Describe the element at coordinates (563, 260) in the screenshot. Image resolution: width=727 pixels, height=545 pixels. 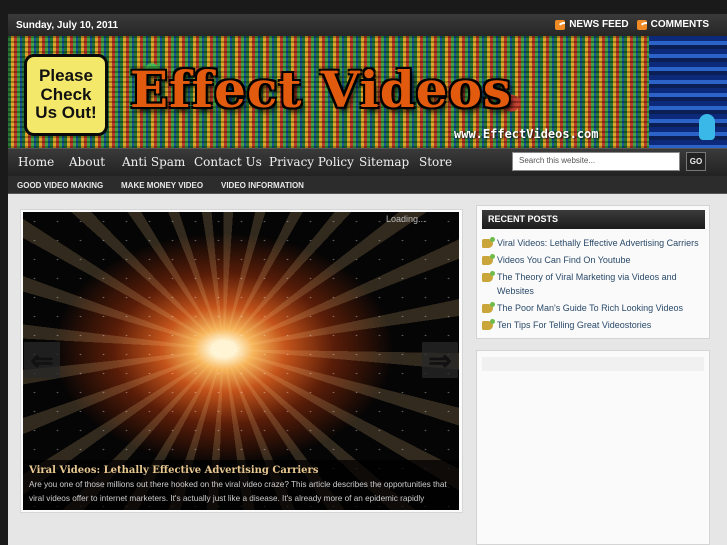
I see `recent-post-link: Videos You Can Find On Youtube` at that location.